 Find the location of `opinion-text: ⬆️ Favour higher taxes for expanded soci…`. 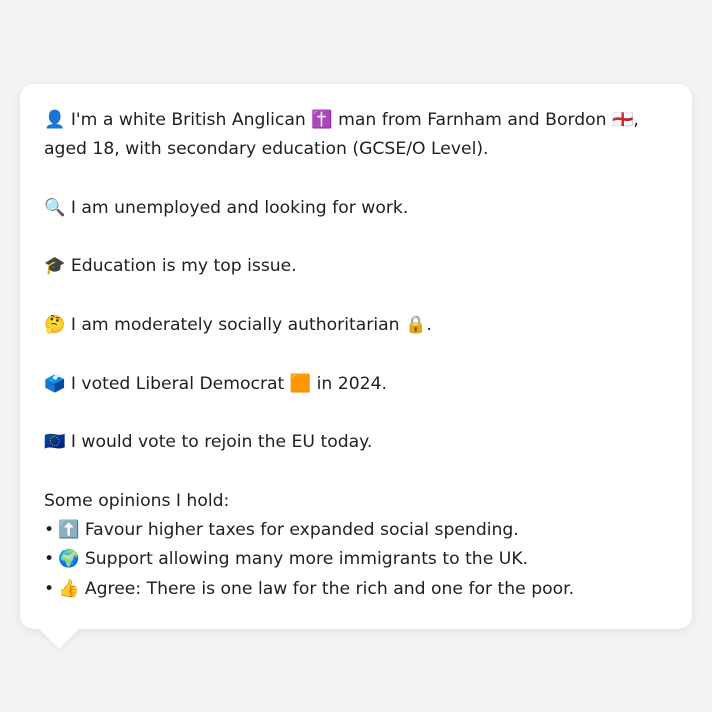

opinion-text: ⬆️ Favour higher taxes for expanded soci… is located at coordinates (288, 530).